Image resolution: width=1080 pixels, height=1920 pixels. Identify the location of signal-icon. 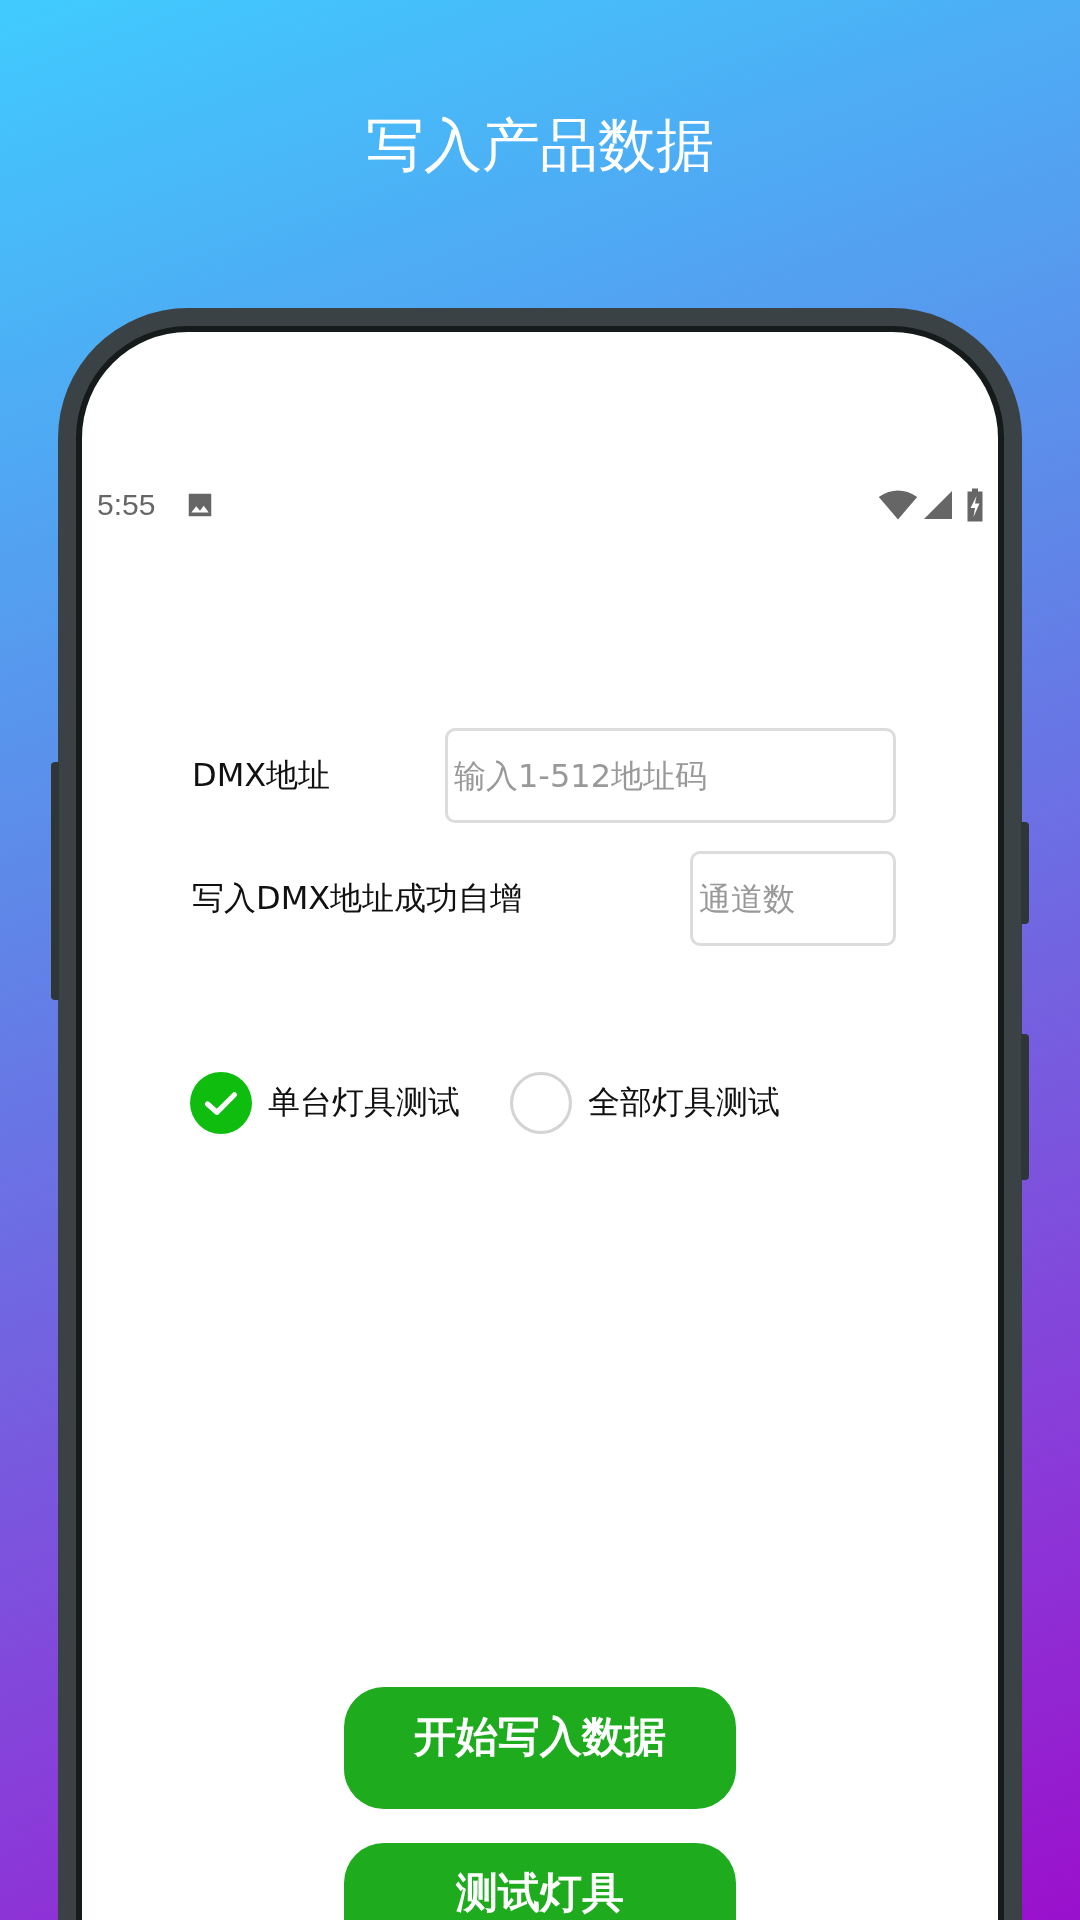
(938, 505).